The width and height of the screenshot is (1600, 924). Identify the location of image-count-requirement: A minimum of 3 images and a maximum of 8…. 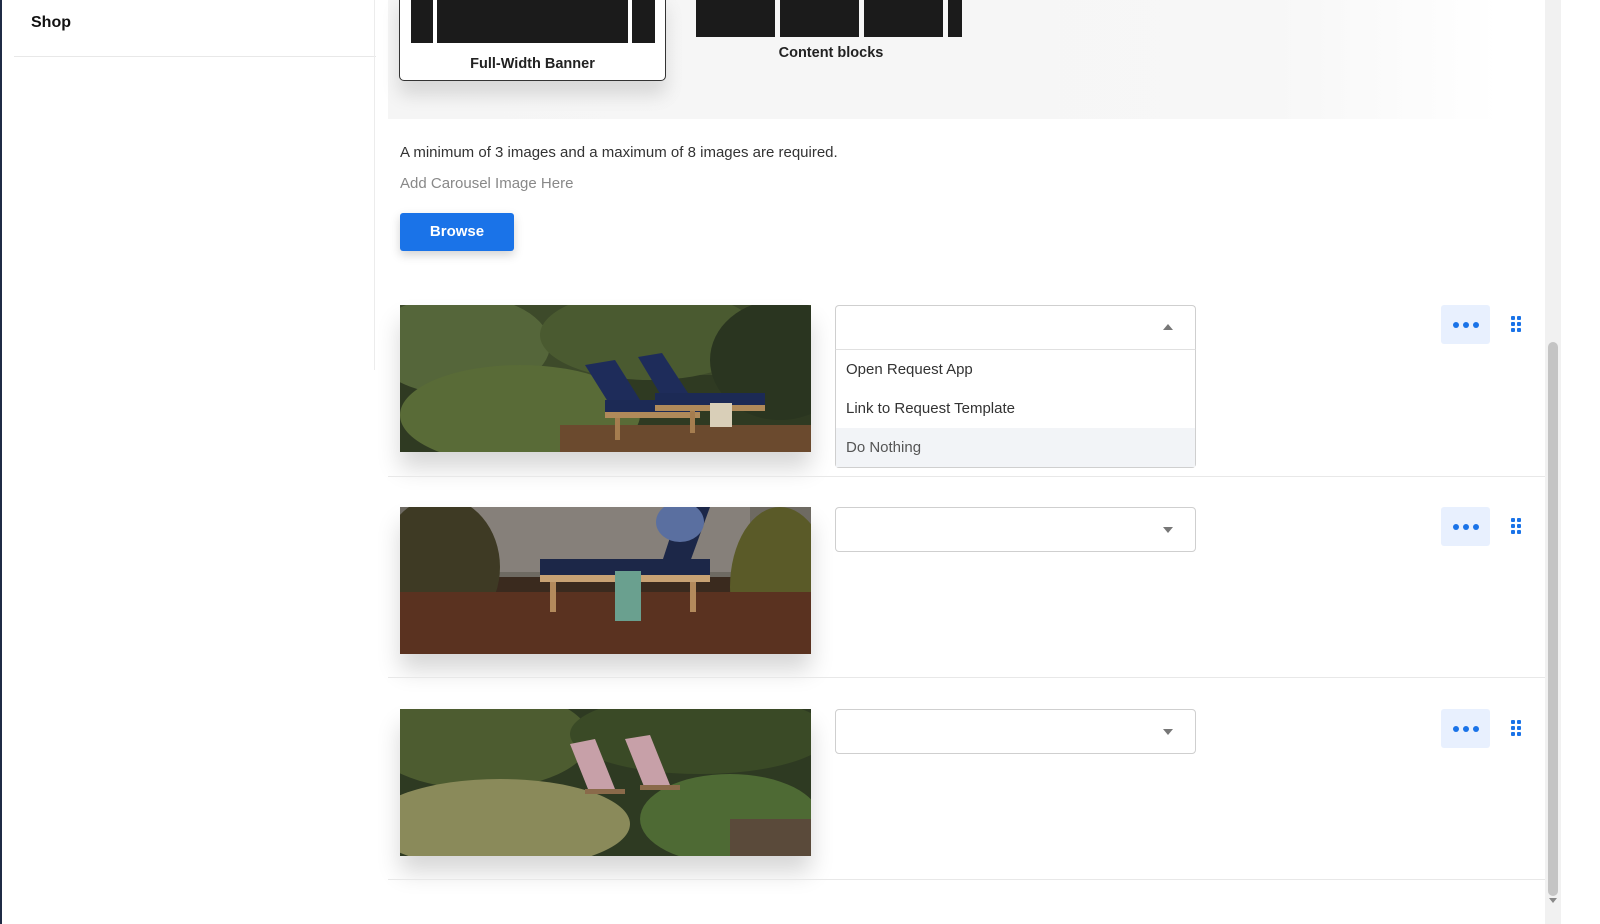
(619, 152).